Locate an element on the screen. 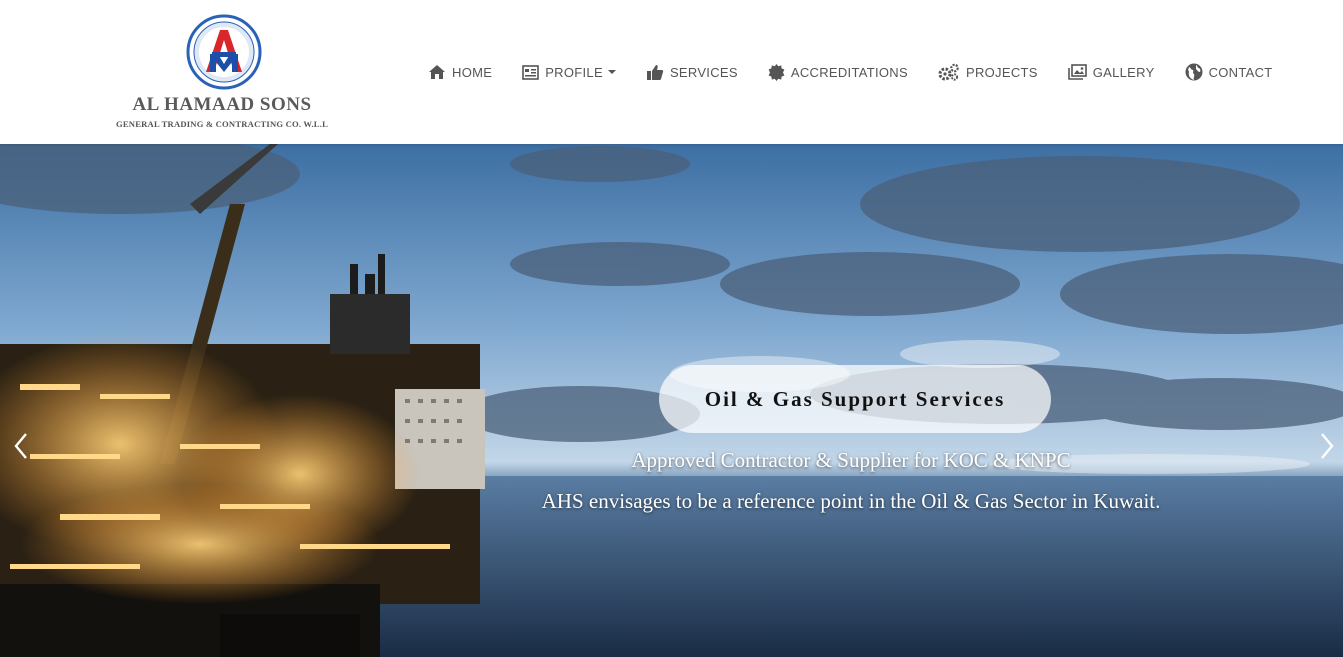 This screenshot has height=657, width=1343. nav-item-gallery: GALLERY is located at coordinates (1111, 72).